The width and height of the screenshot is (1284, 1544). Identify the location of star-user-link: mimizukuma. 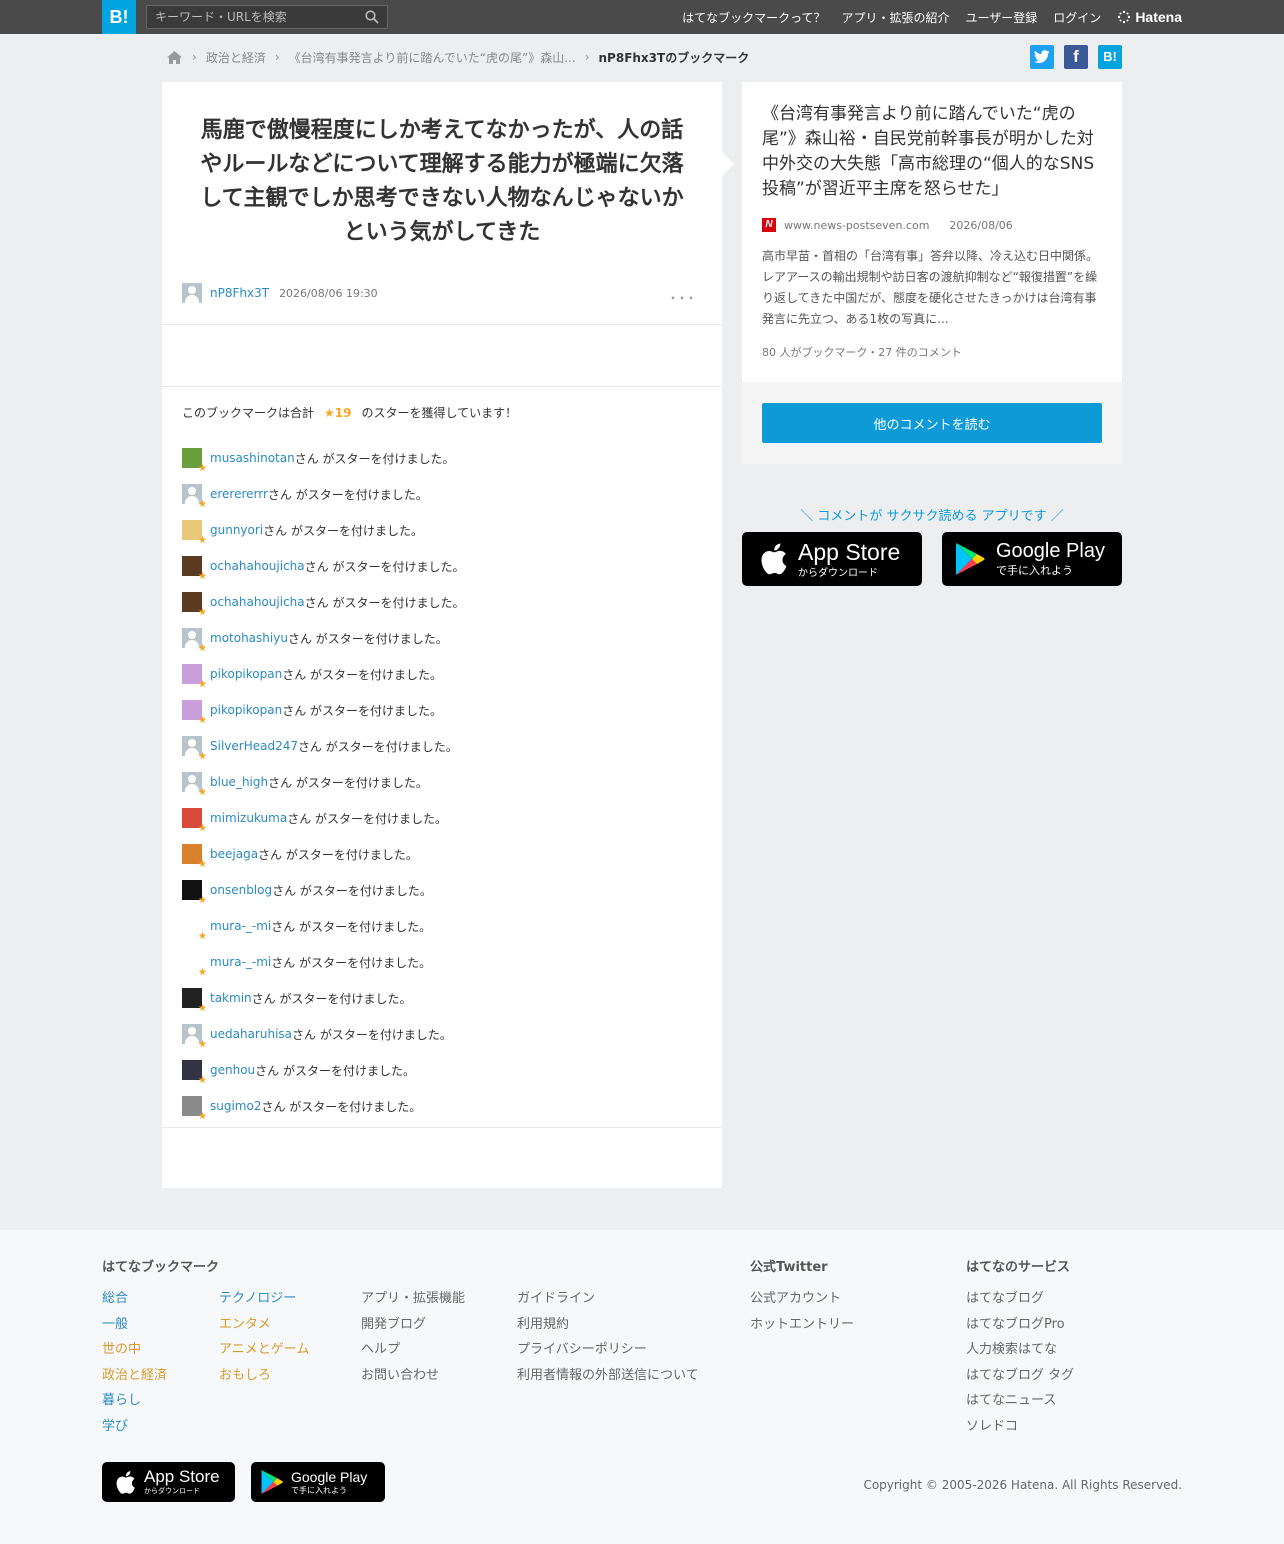
(248, 818).